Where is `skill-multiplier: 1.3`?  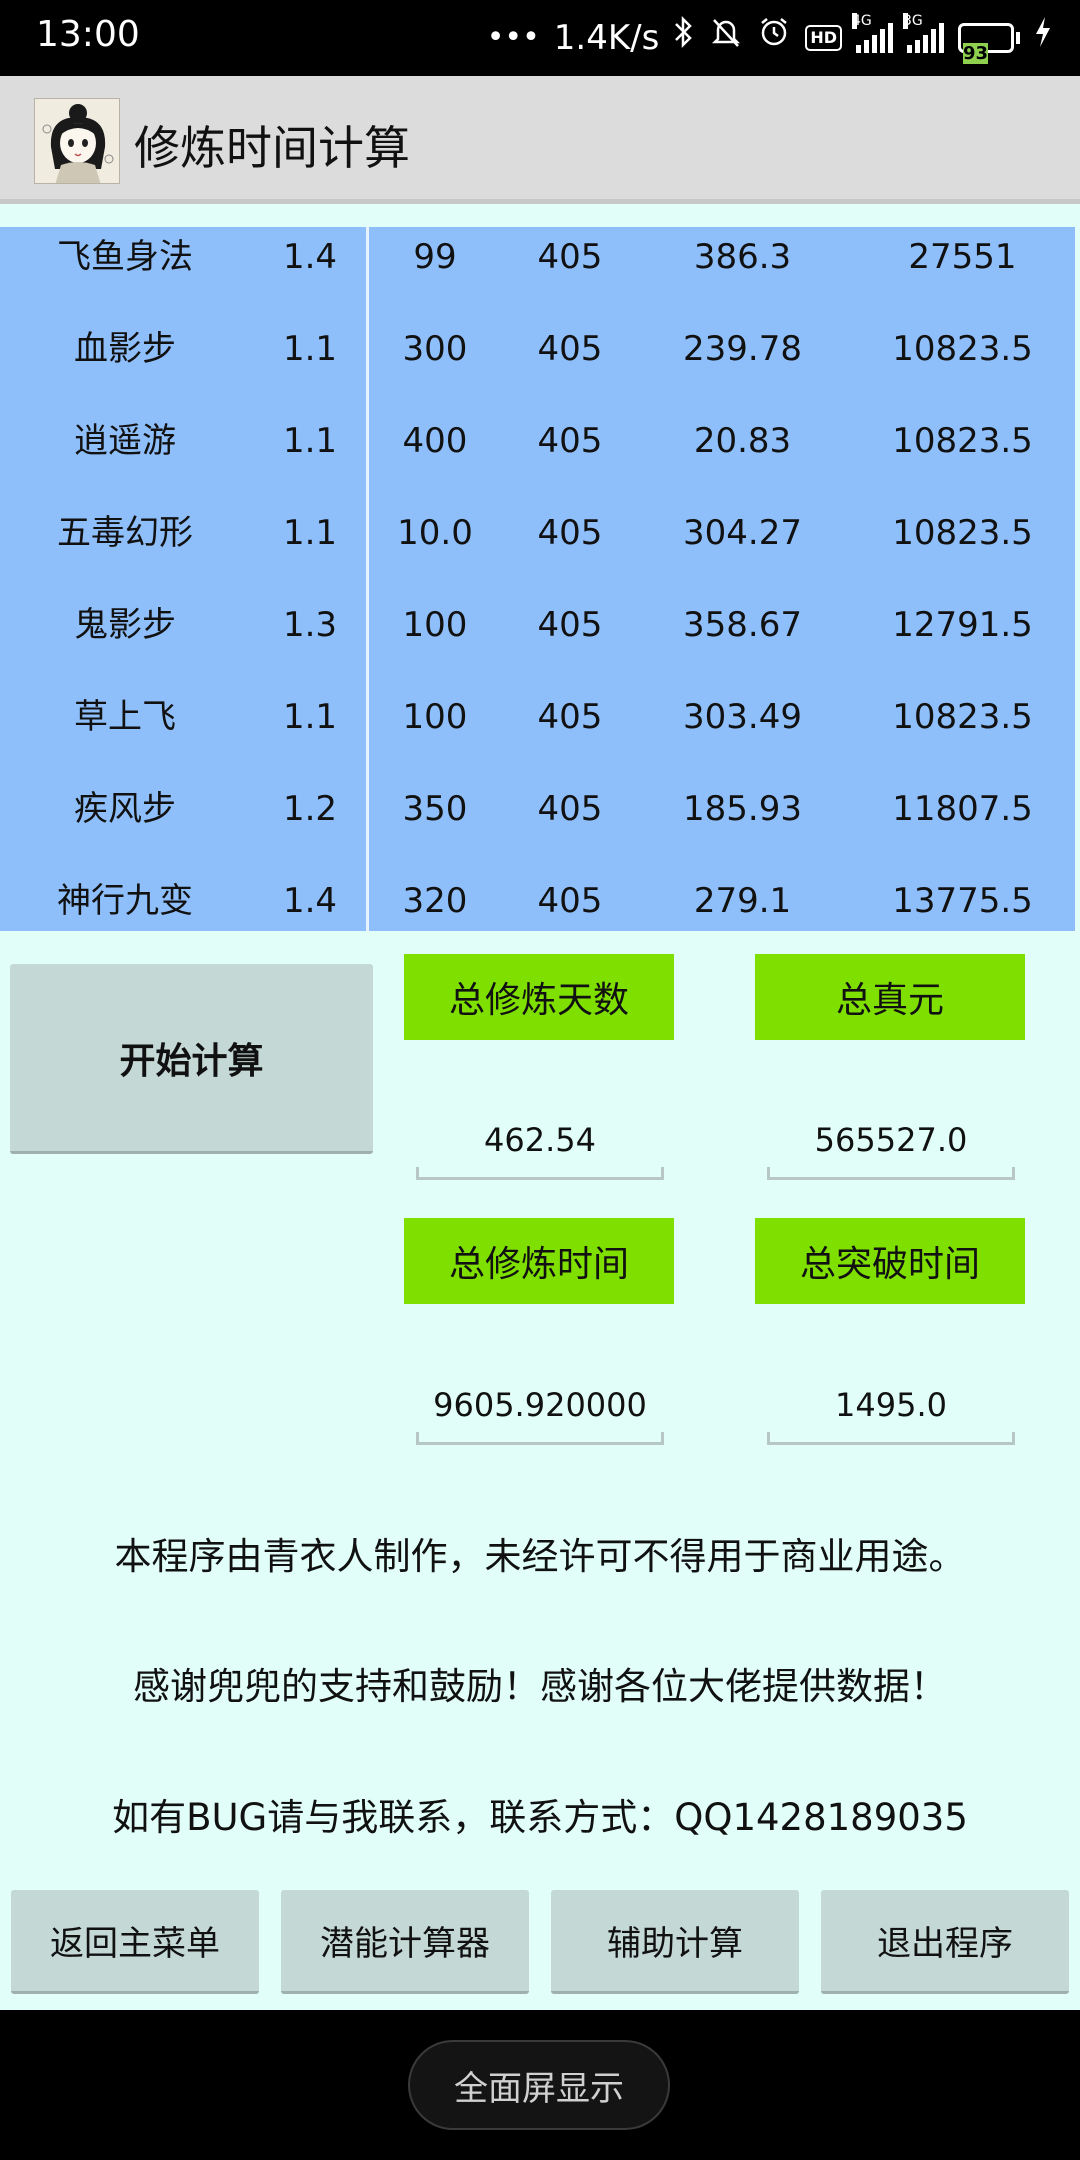
skill-multiplier: 1.3 is located at coordinates (310, 625).